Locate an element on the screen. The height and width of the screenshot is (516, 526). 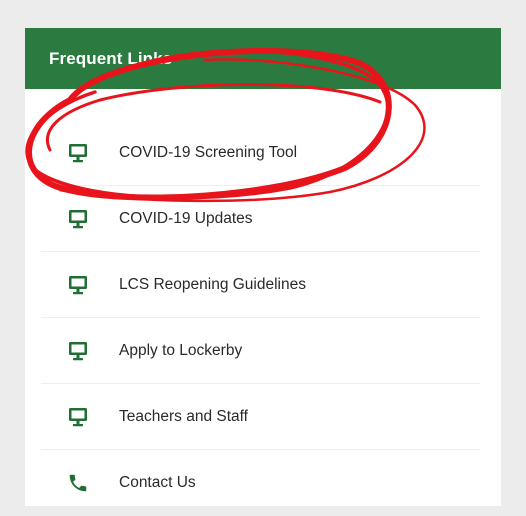
link-label: LCS Reopening Guidelines is located at coordinates (212, 284).